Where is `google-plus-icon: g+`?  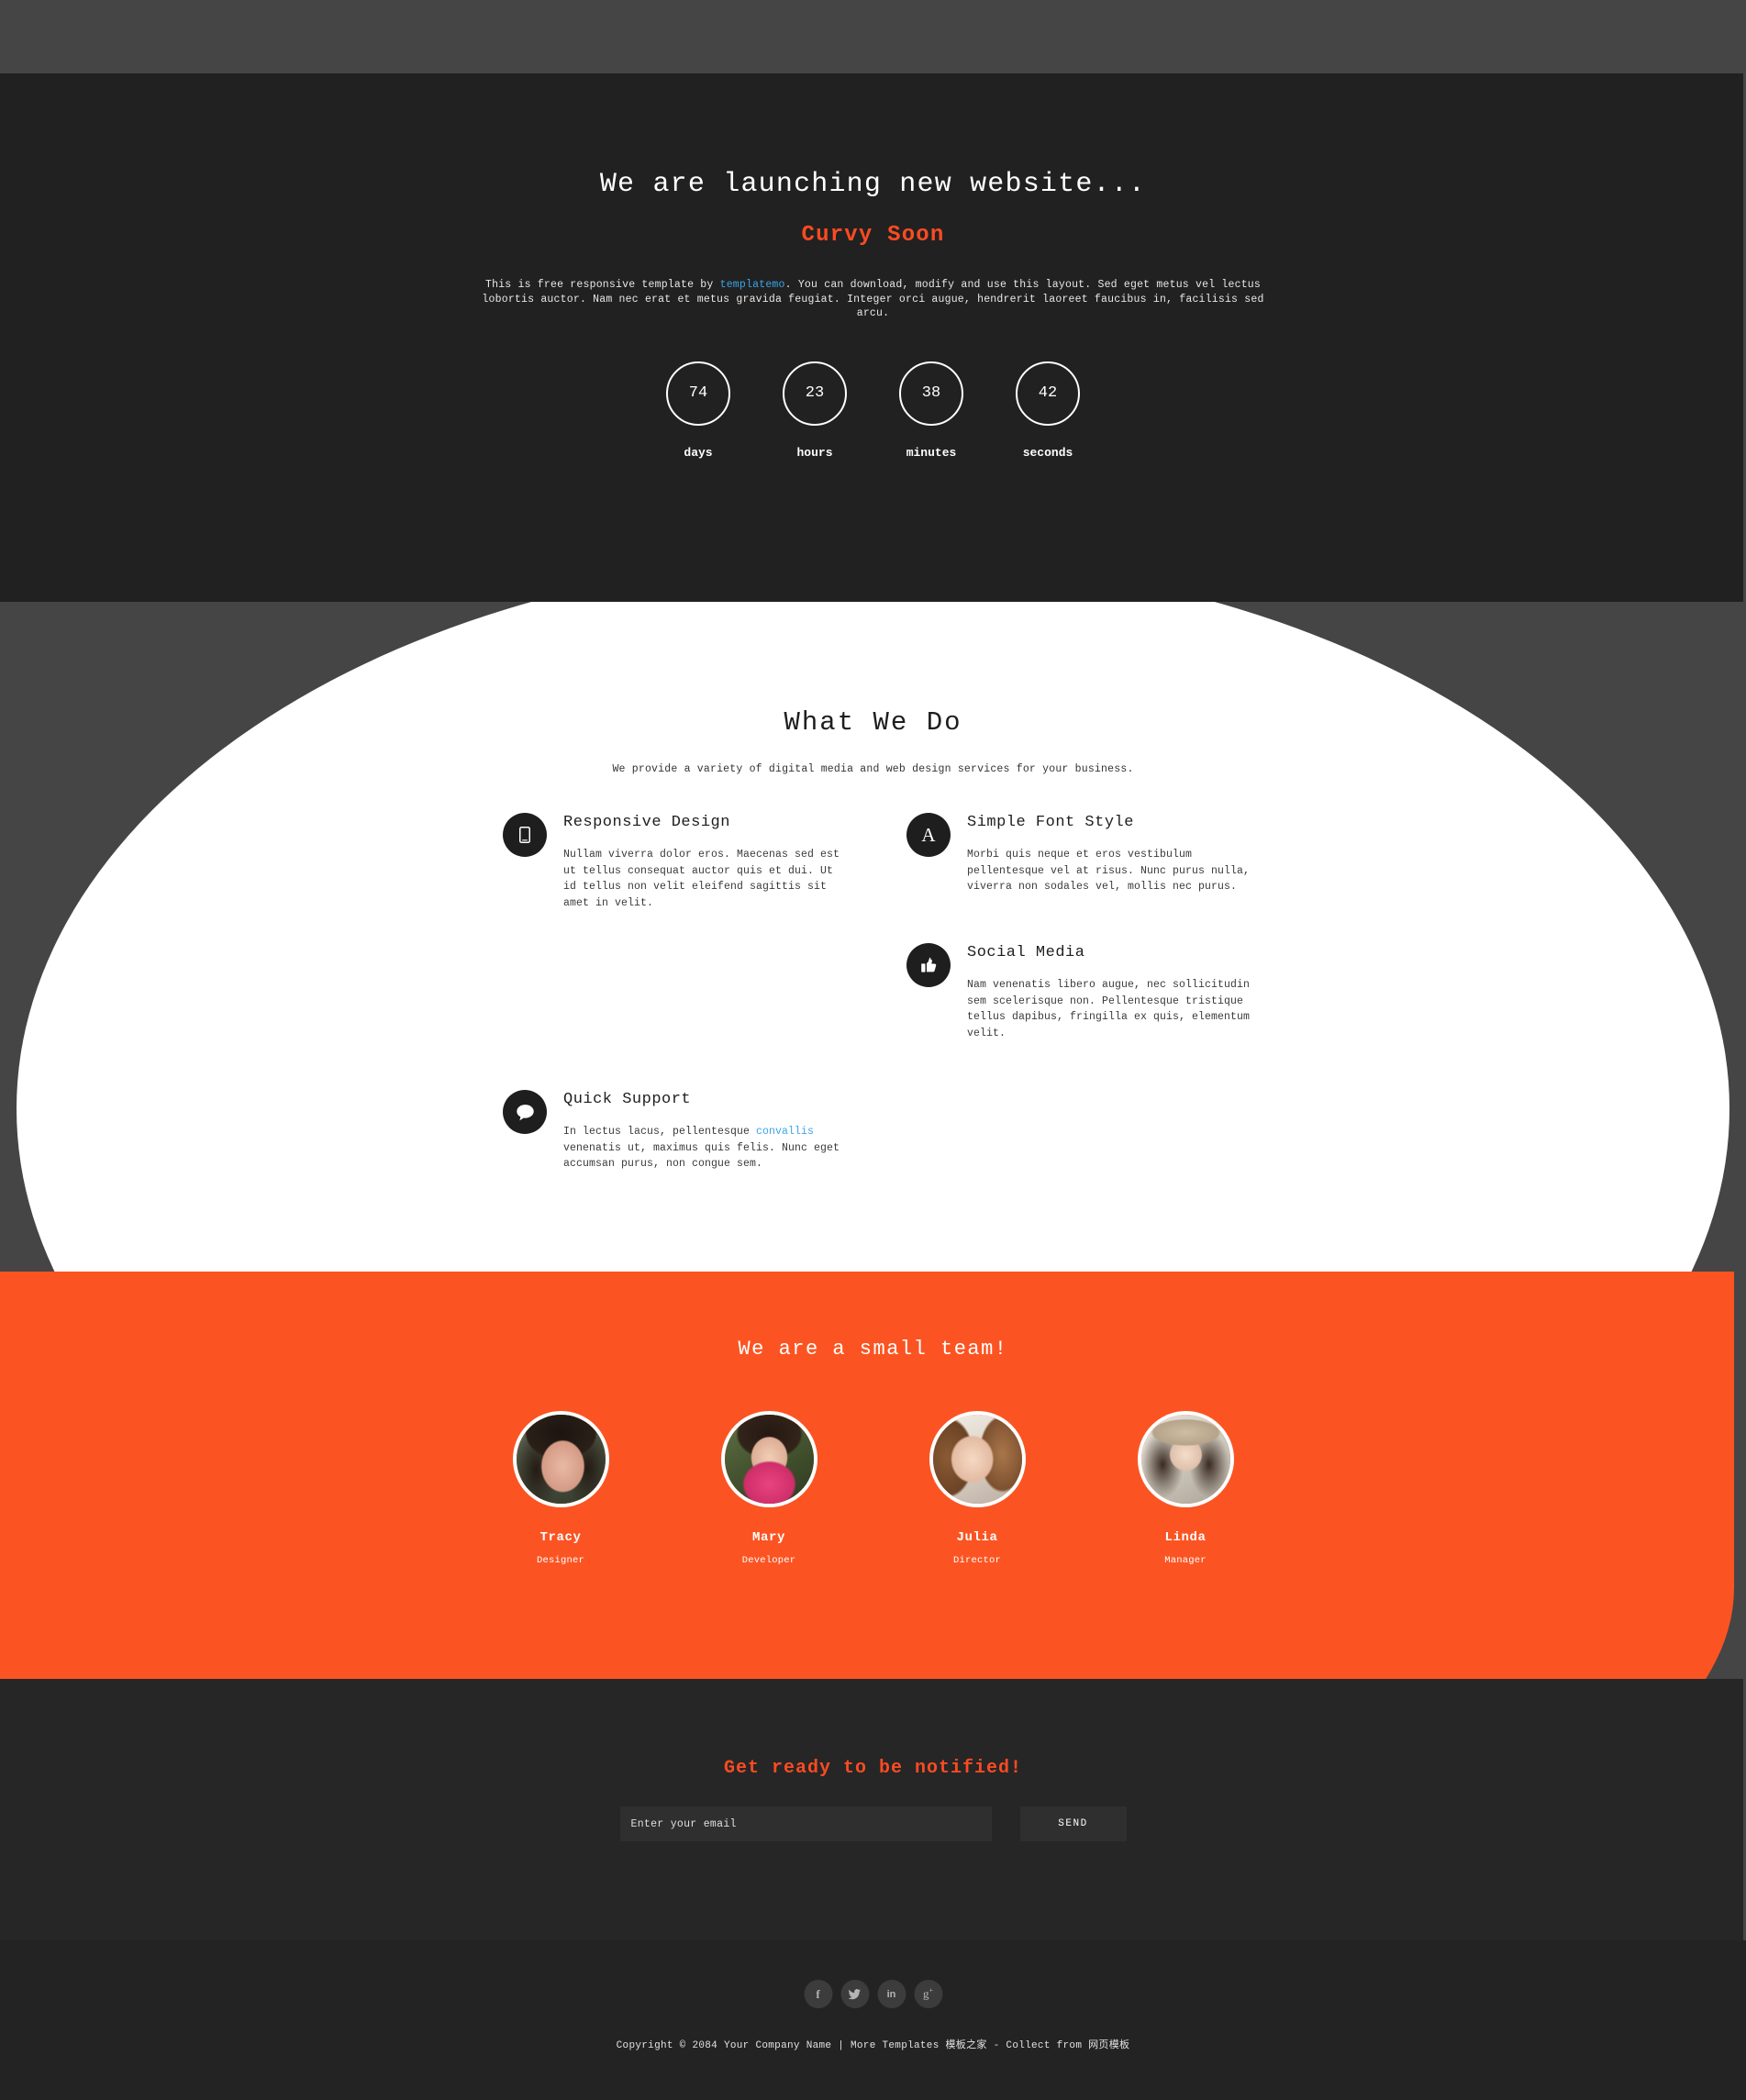 google-plus-icon: g+ is located at coordinates (928, 1994).